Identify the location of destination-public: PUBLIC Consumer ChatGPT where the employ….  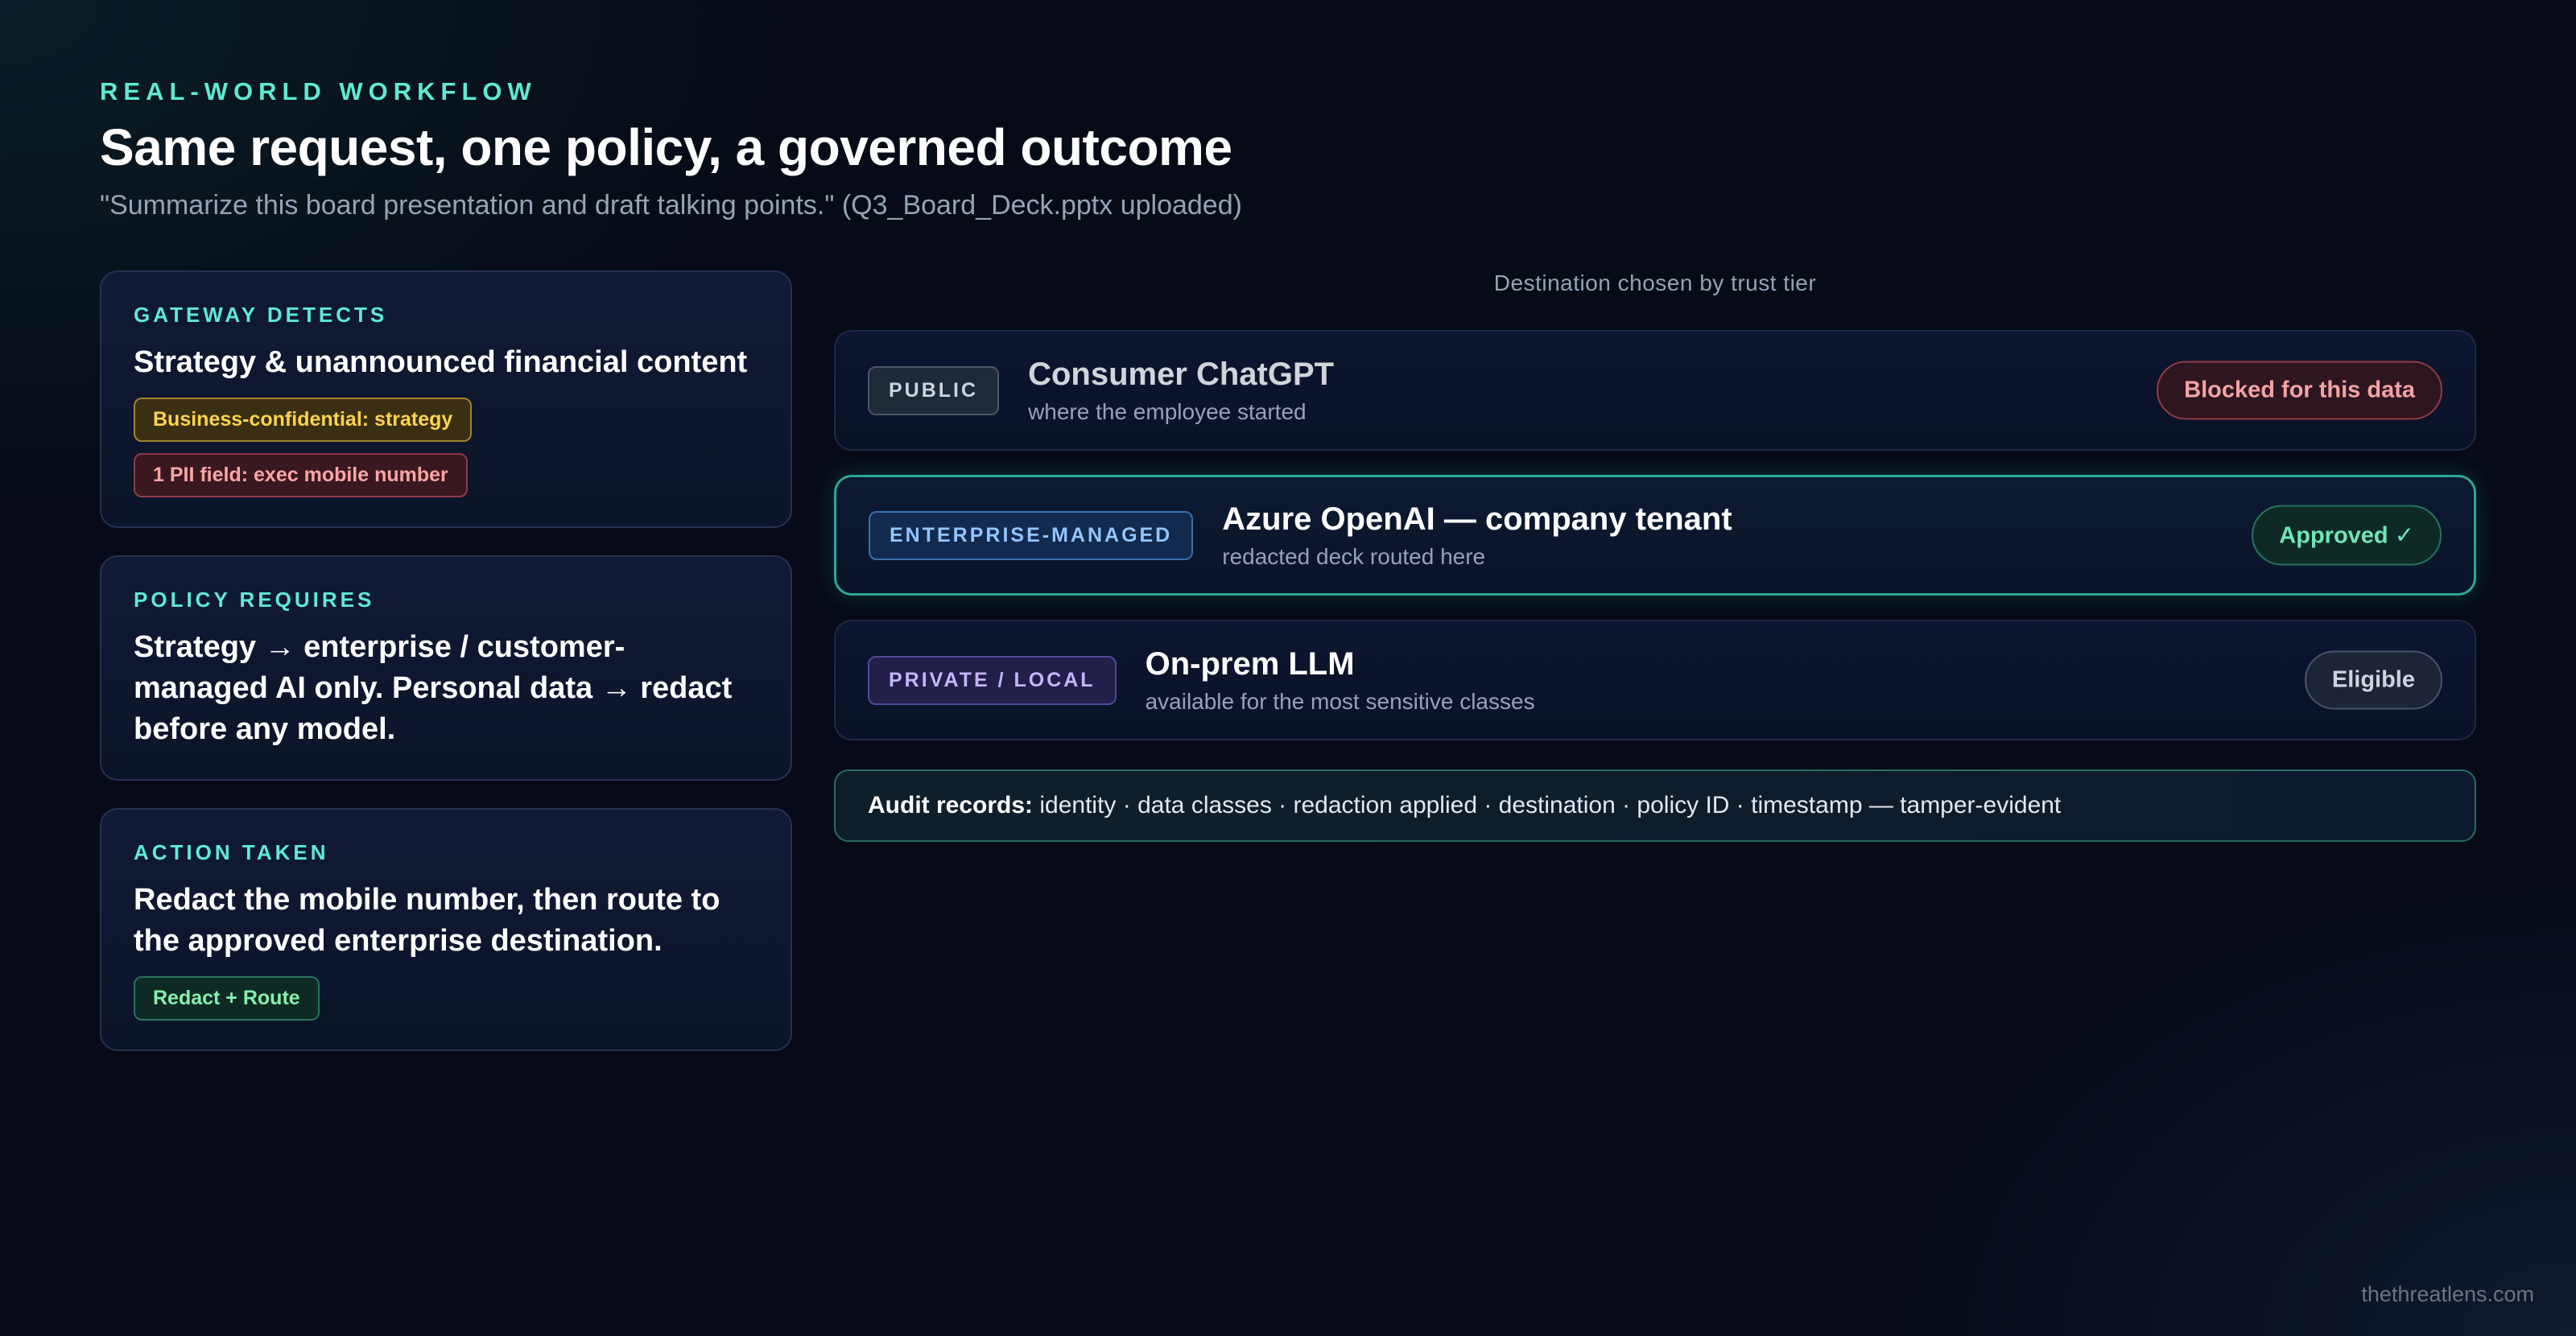
(1655, 390).